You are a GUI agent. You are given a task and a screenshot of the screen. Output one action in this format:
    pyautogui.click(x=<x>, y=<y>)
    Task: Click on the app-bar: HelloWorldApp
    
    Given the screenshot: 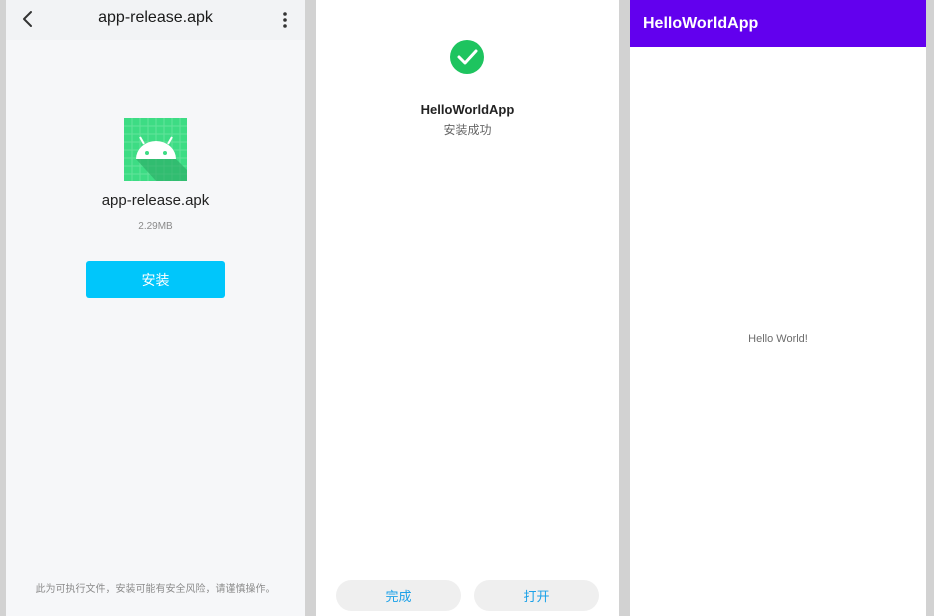 What is the action you would take?
    pyautogui.click(x=778, y=23)
    